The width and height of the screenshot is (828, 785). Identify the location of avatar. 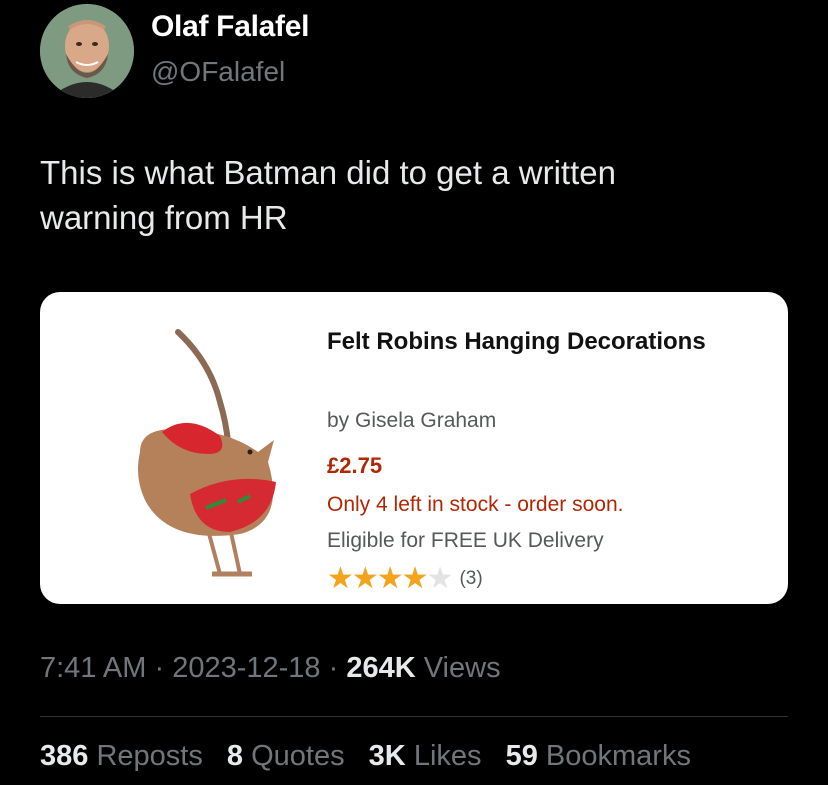
(87, 51).